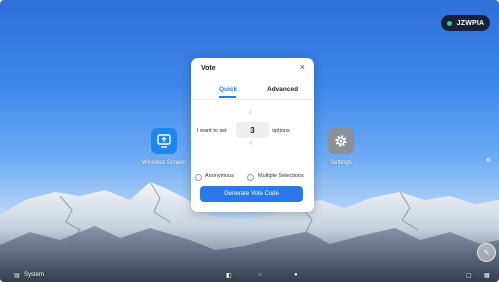  What do you see at coordinates (227, 97) in the screenshot?
I see `active-tab-indicator` at bounding box center [227, 97].